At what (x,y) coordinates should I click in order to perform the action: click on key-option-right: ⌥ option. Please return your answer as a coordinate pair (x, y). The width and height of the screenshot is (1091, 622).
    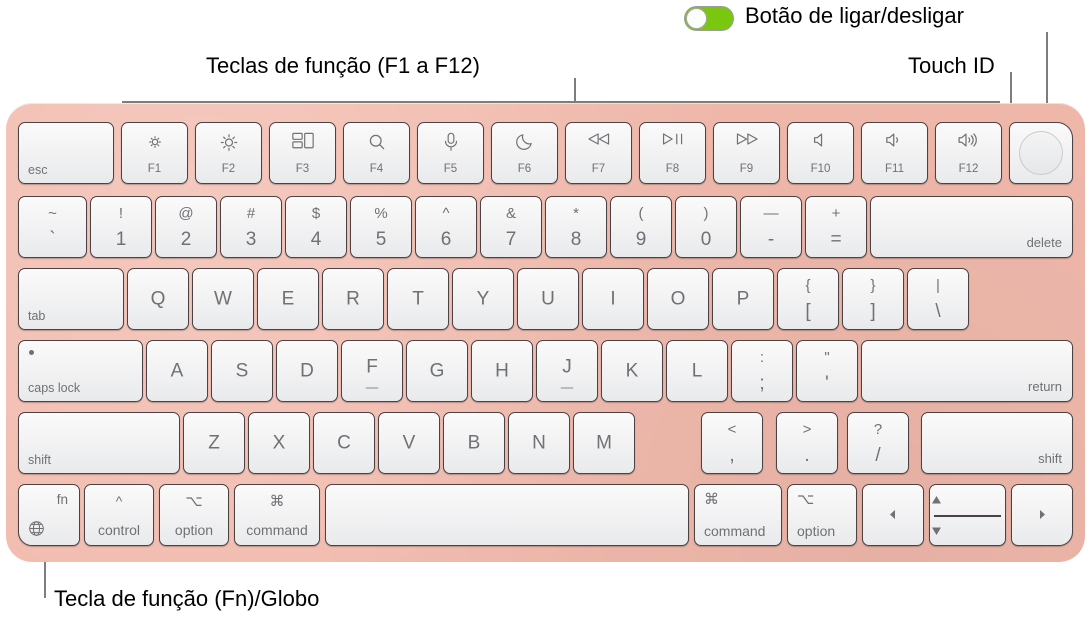
    Looking at the image, I should click on (822, 515).